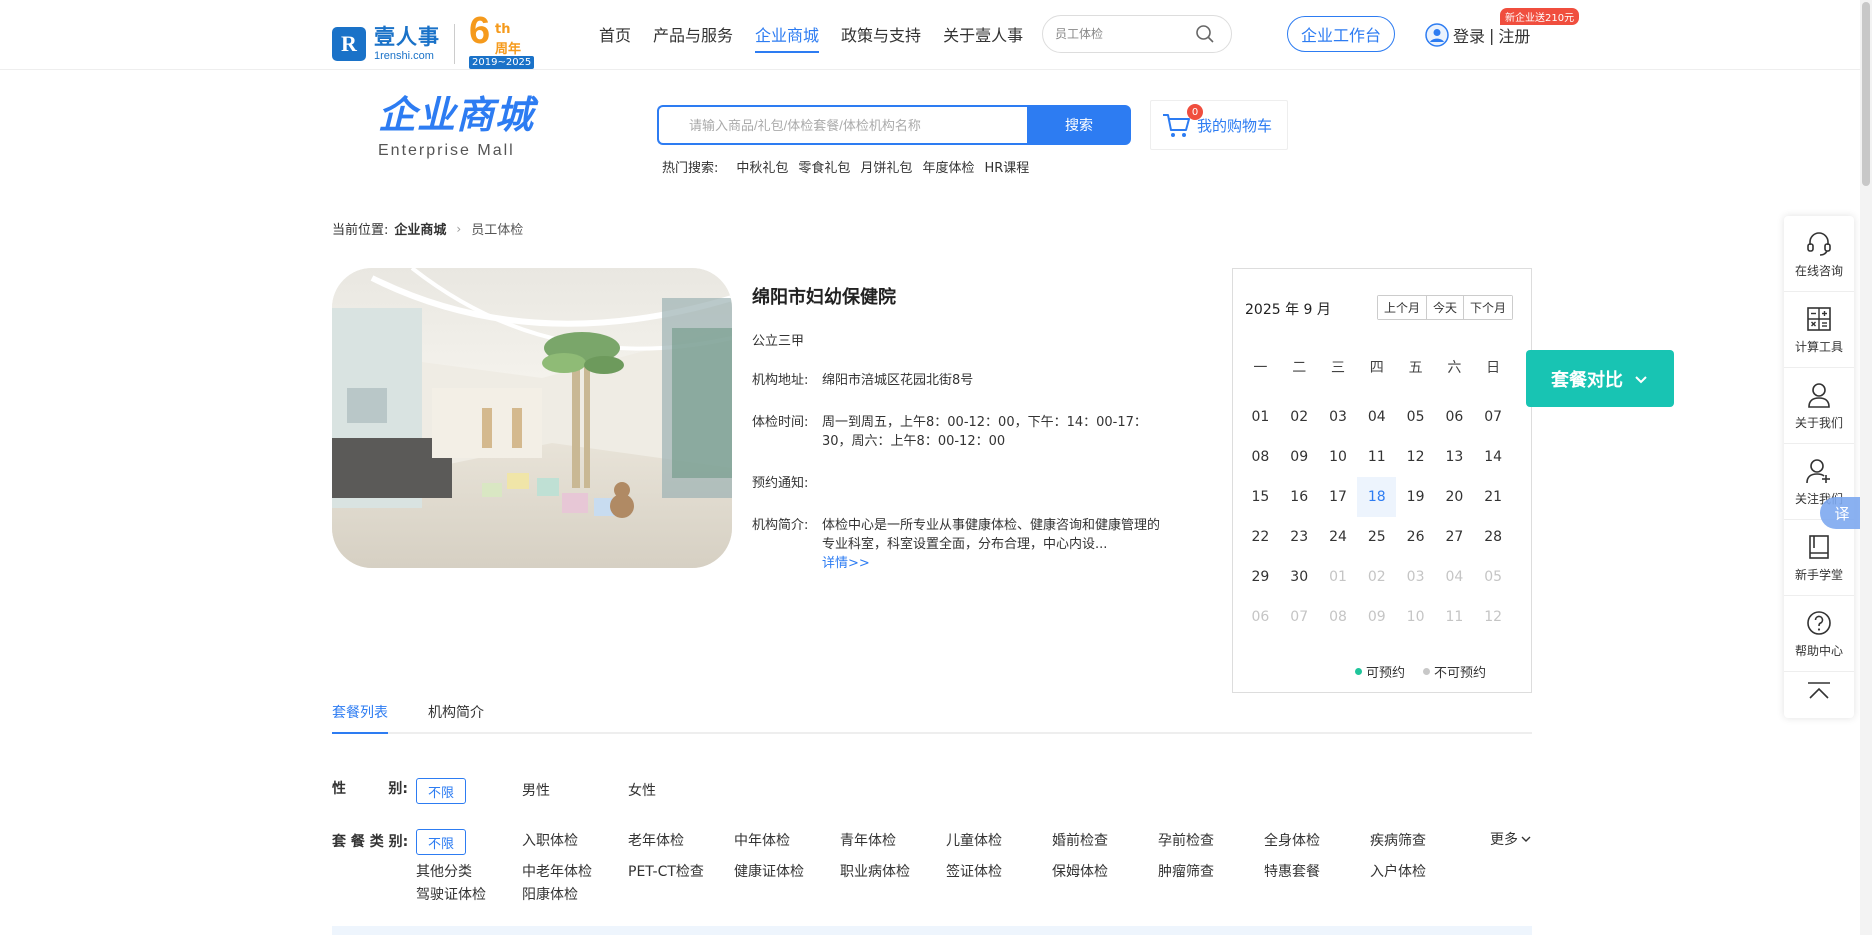 The width and height of the screenshot is (1872, 935). Describe the element at coordinates (824, 166) in the screenshot. I see `hot-search-item: 零食礼包` at that location.